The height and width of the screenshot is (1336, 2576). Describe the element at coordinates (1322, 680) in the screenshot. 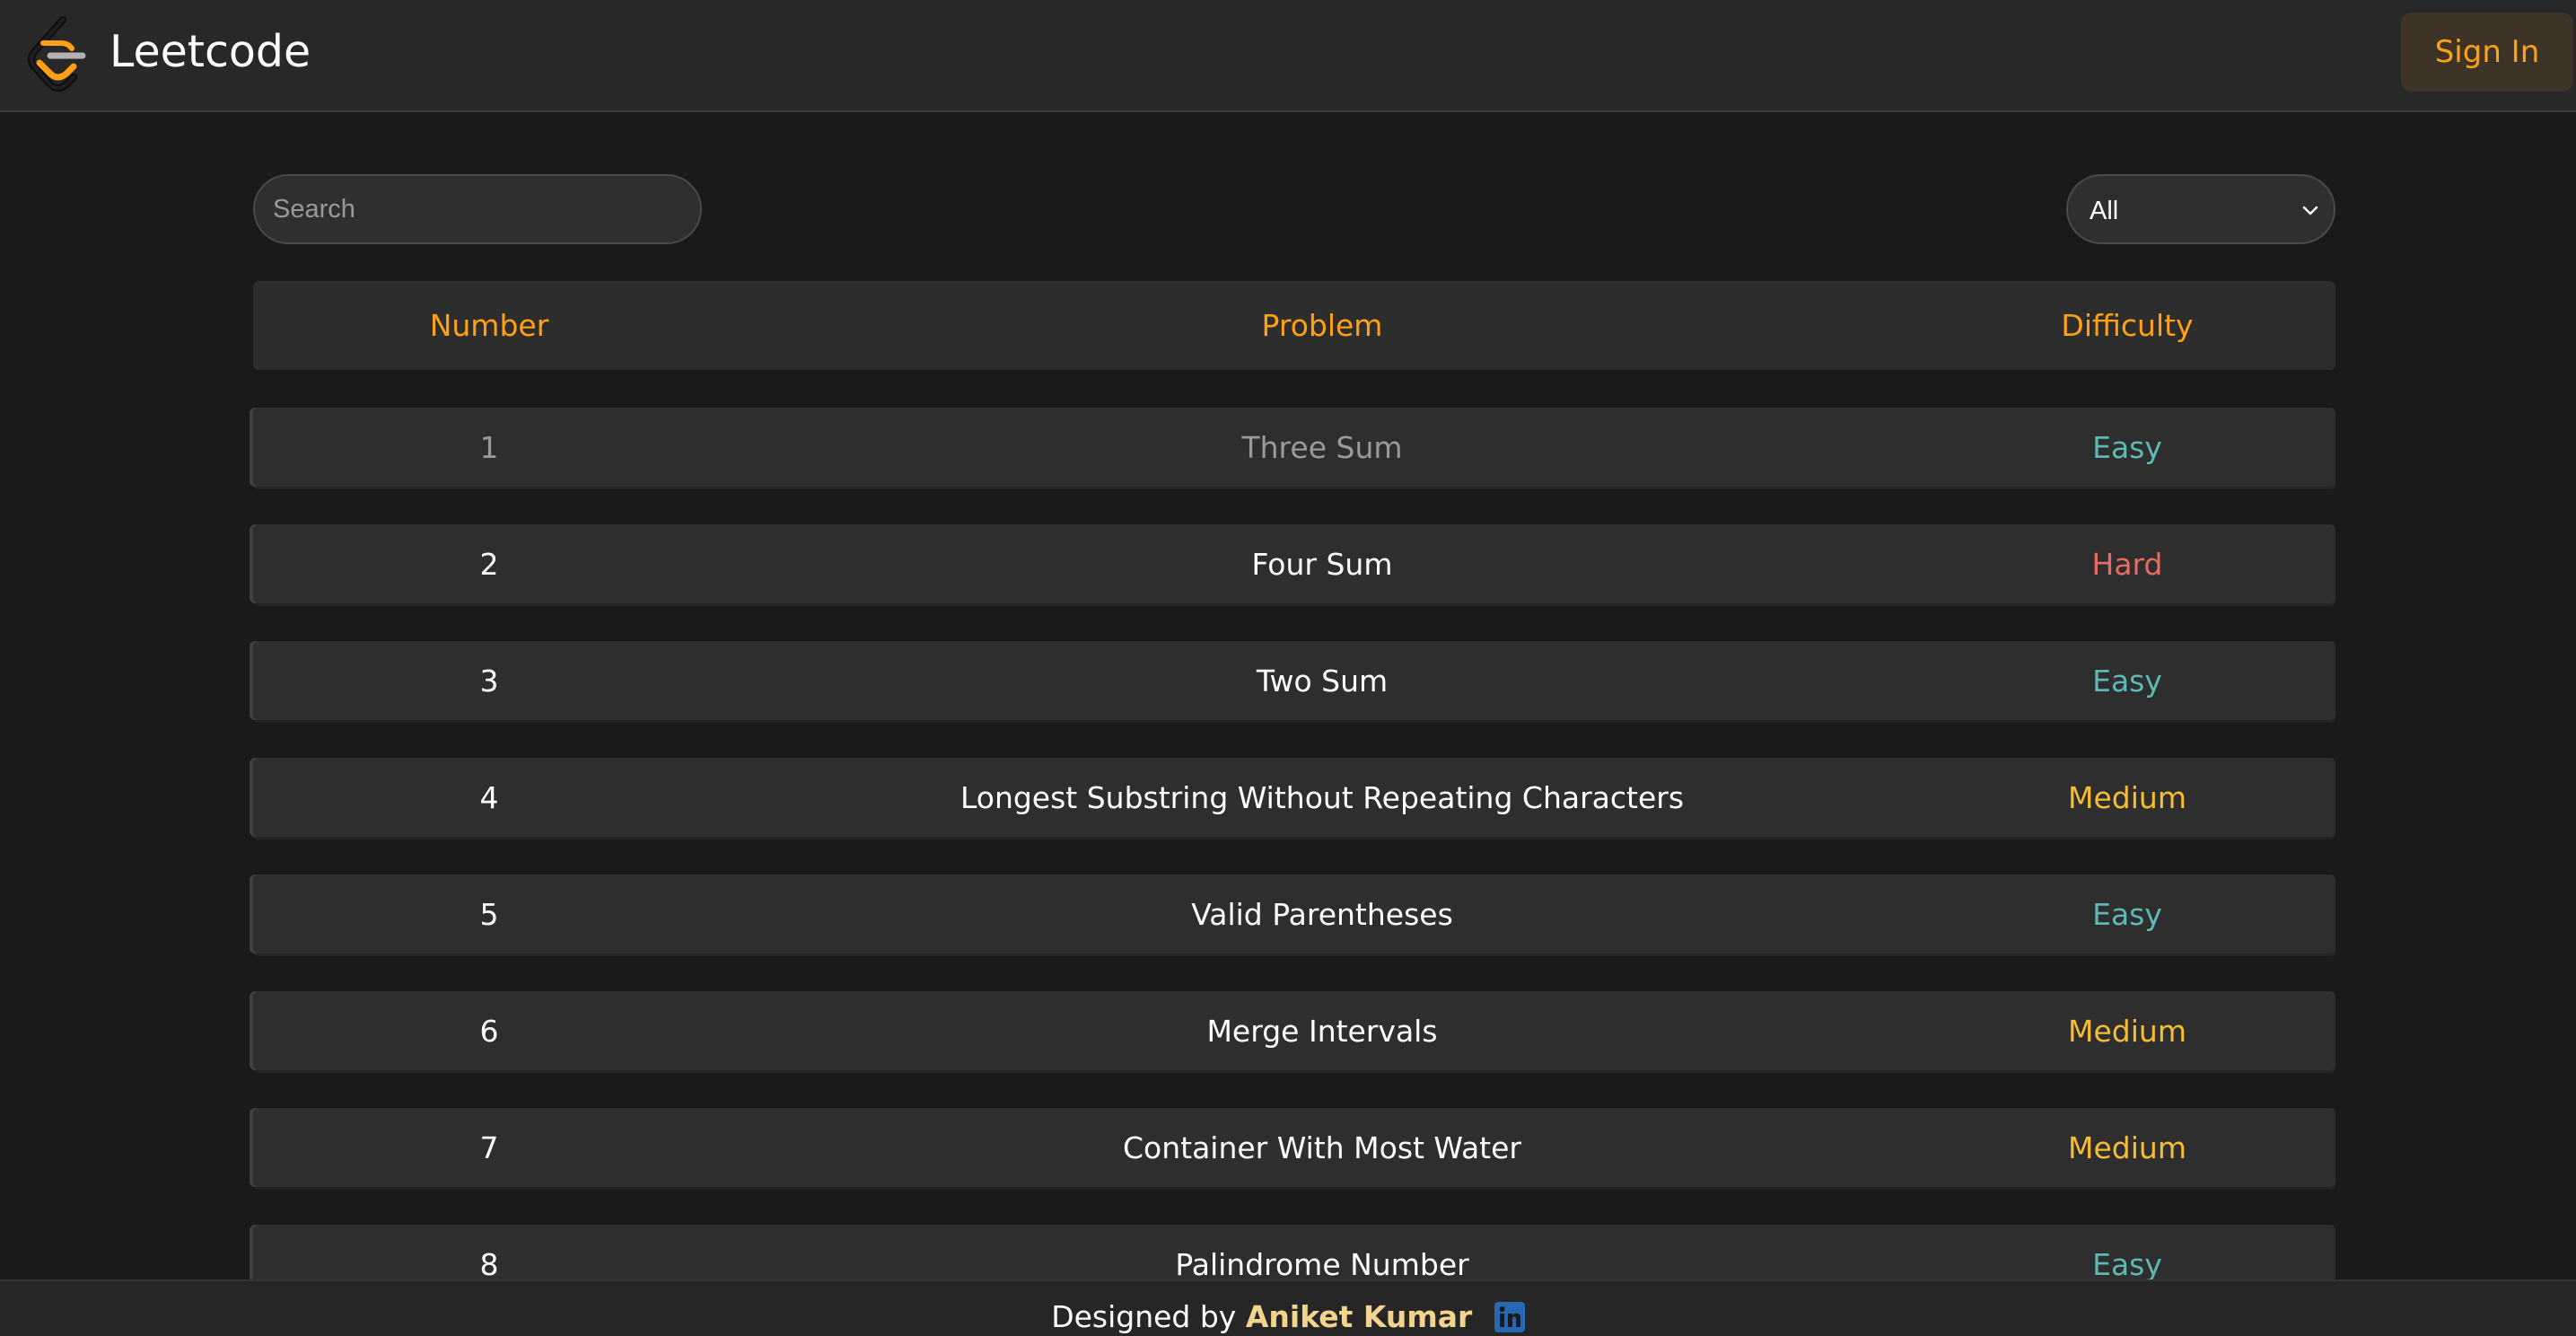

I see `row-problem-link: Two Sum` at that location.